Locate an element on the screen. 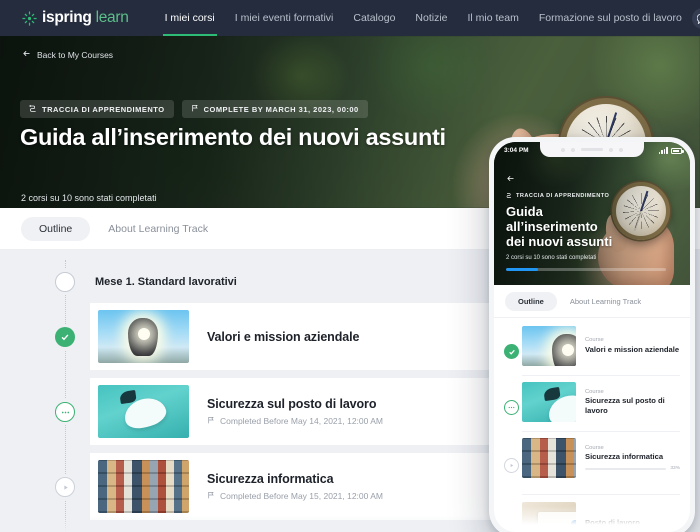 The image size is (700, 532). phone-back-button is located at coordinates (510, 179).